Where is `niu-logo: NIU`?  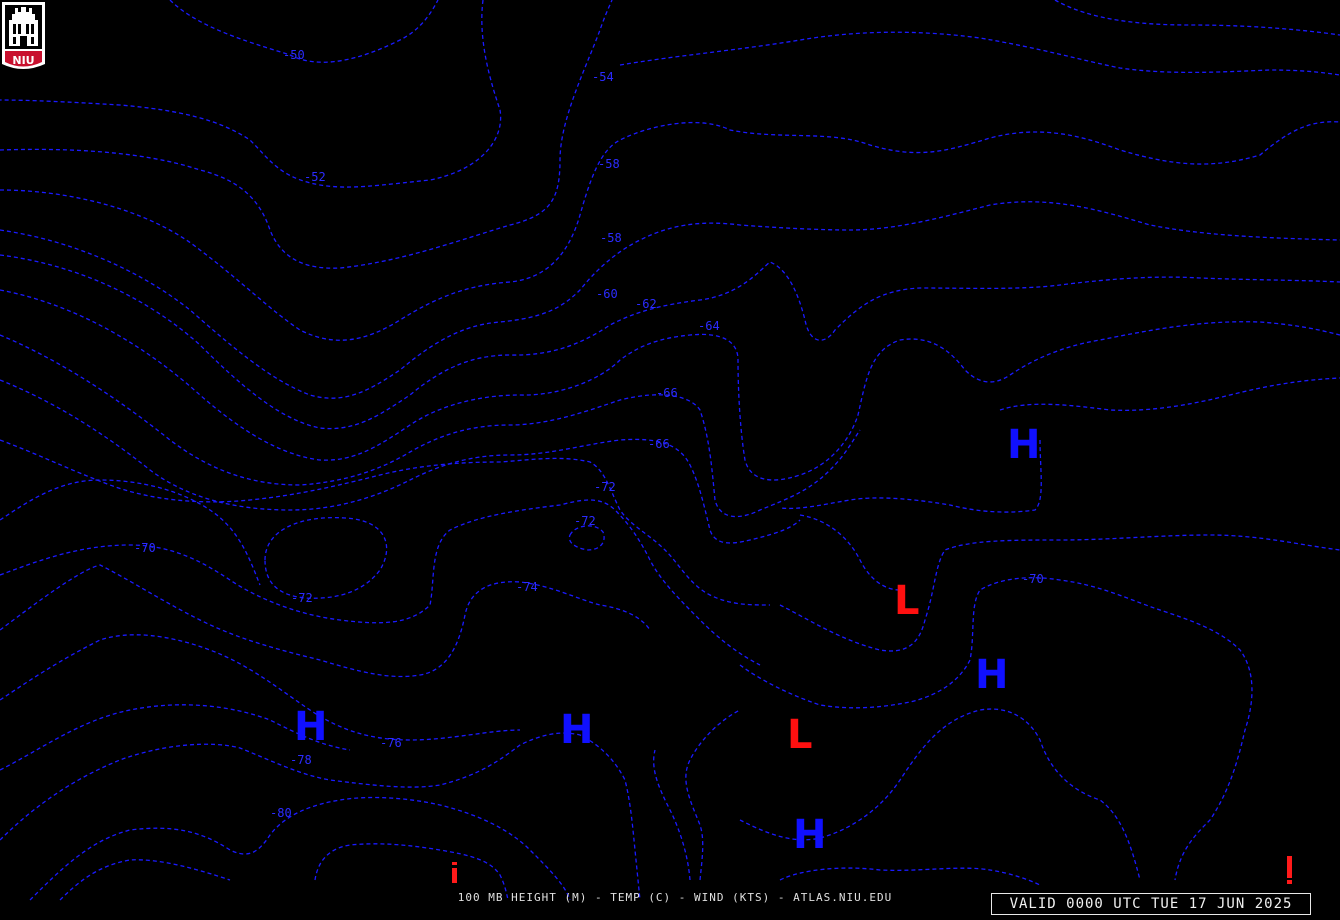 niu-logo: NIU is located at coordinates (23, 35).